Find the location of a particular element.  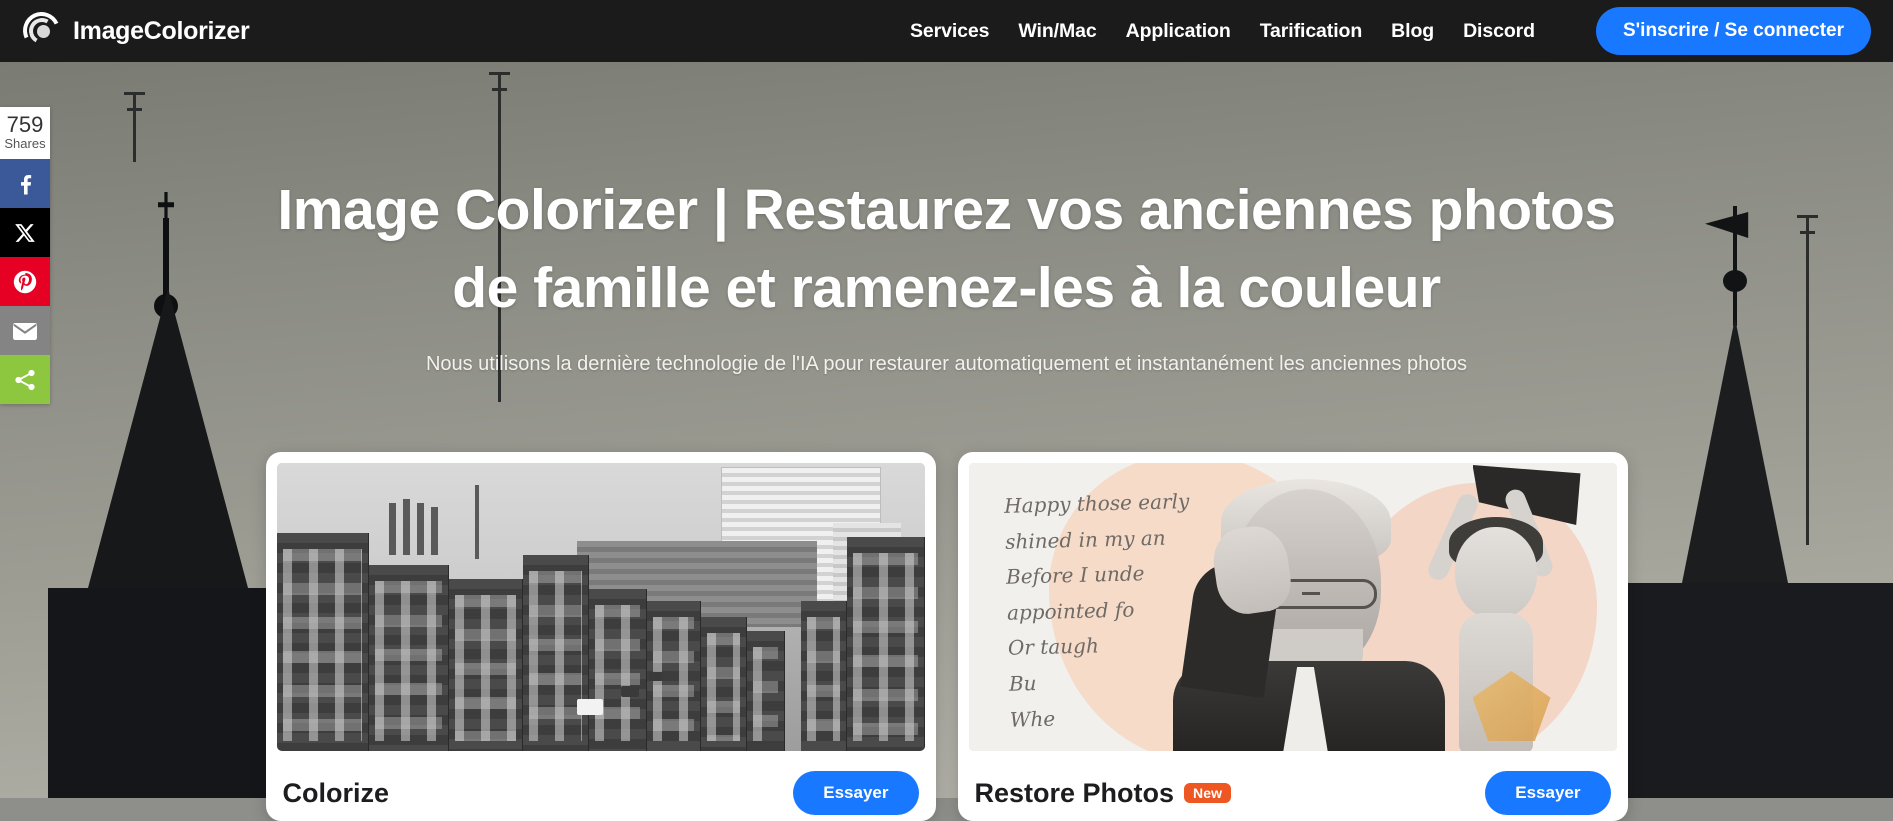

card-colorize-title: Colorize is located at coordinates (336, 792).